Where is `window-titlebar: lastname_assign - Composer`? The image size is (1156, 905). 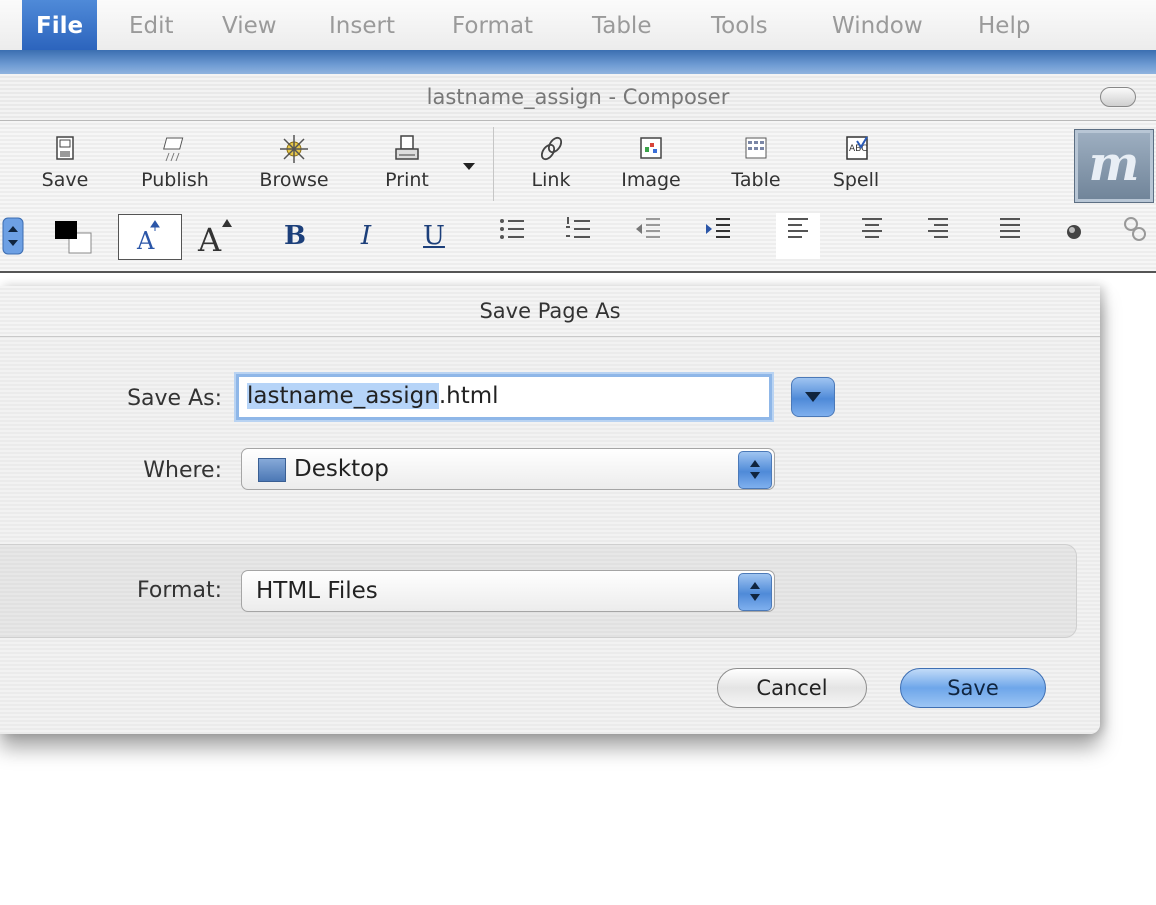 window-titlebar: lastname_assign - Composer is located at coordinates (578, 97).